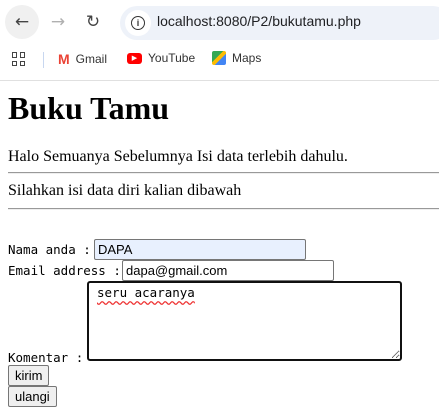 This screenshot has width=439, height=418. What do you see at coordinates (125, 190) in the screenshot?
I see `instruction-text: Silahkan isi data diri kalian dibawah` at bounding box center [125, 190].